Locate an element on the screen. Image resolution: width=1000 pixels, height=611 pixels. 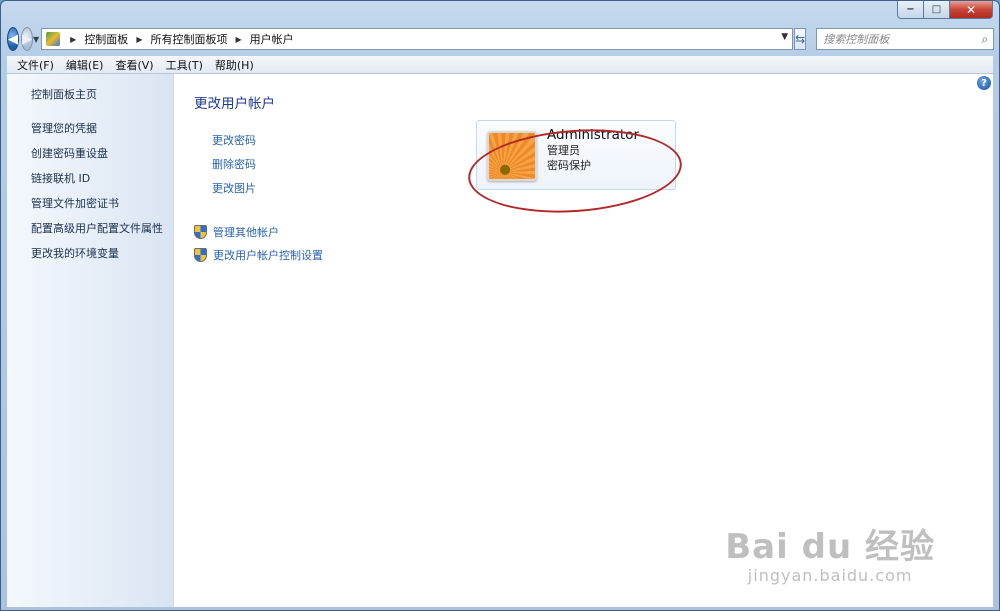
arrow-left-icon: ◀ is located at coordinates (13, 39).